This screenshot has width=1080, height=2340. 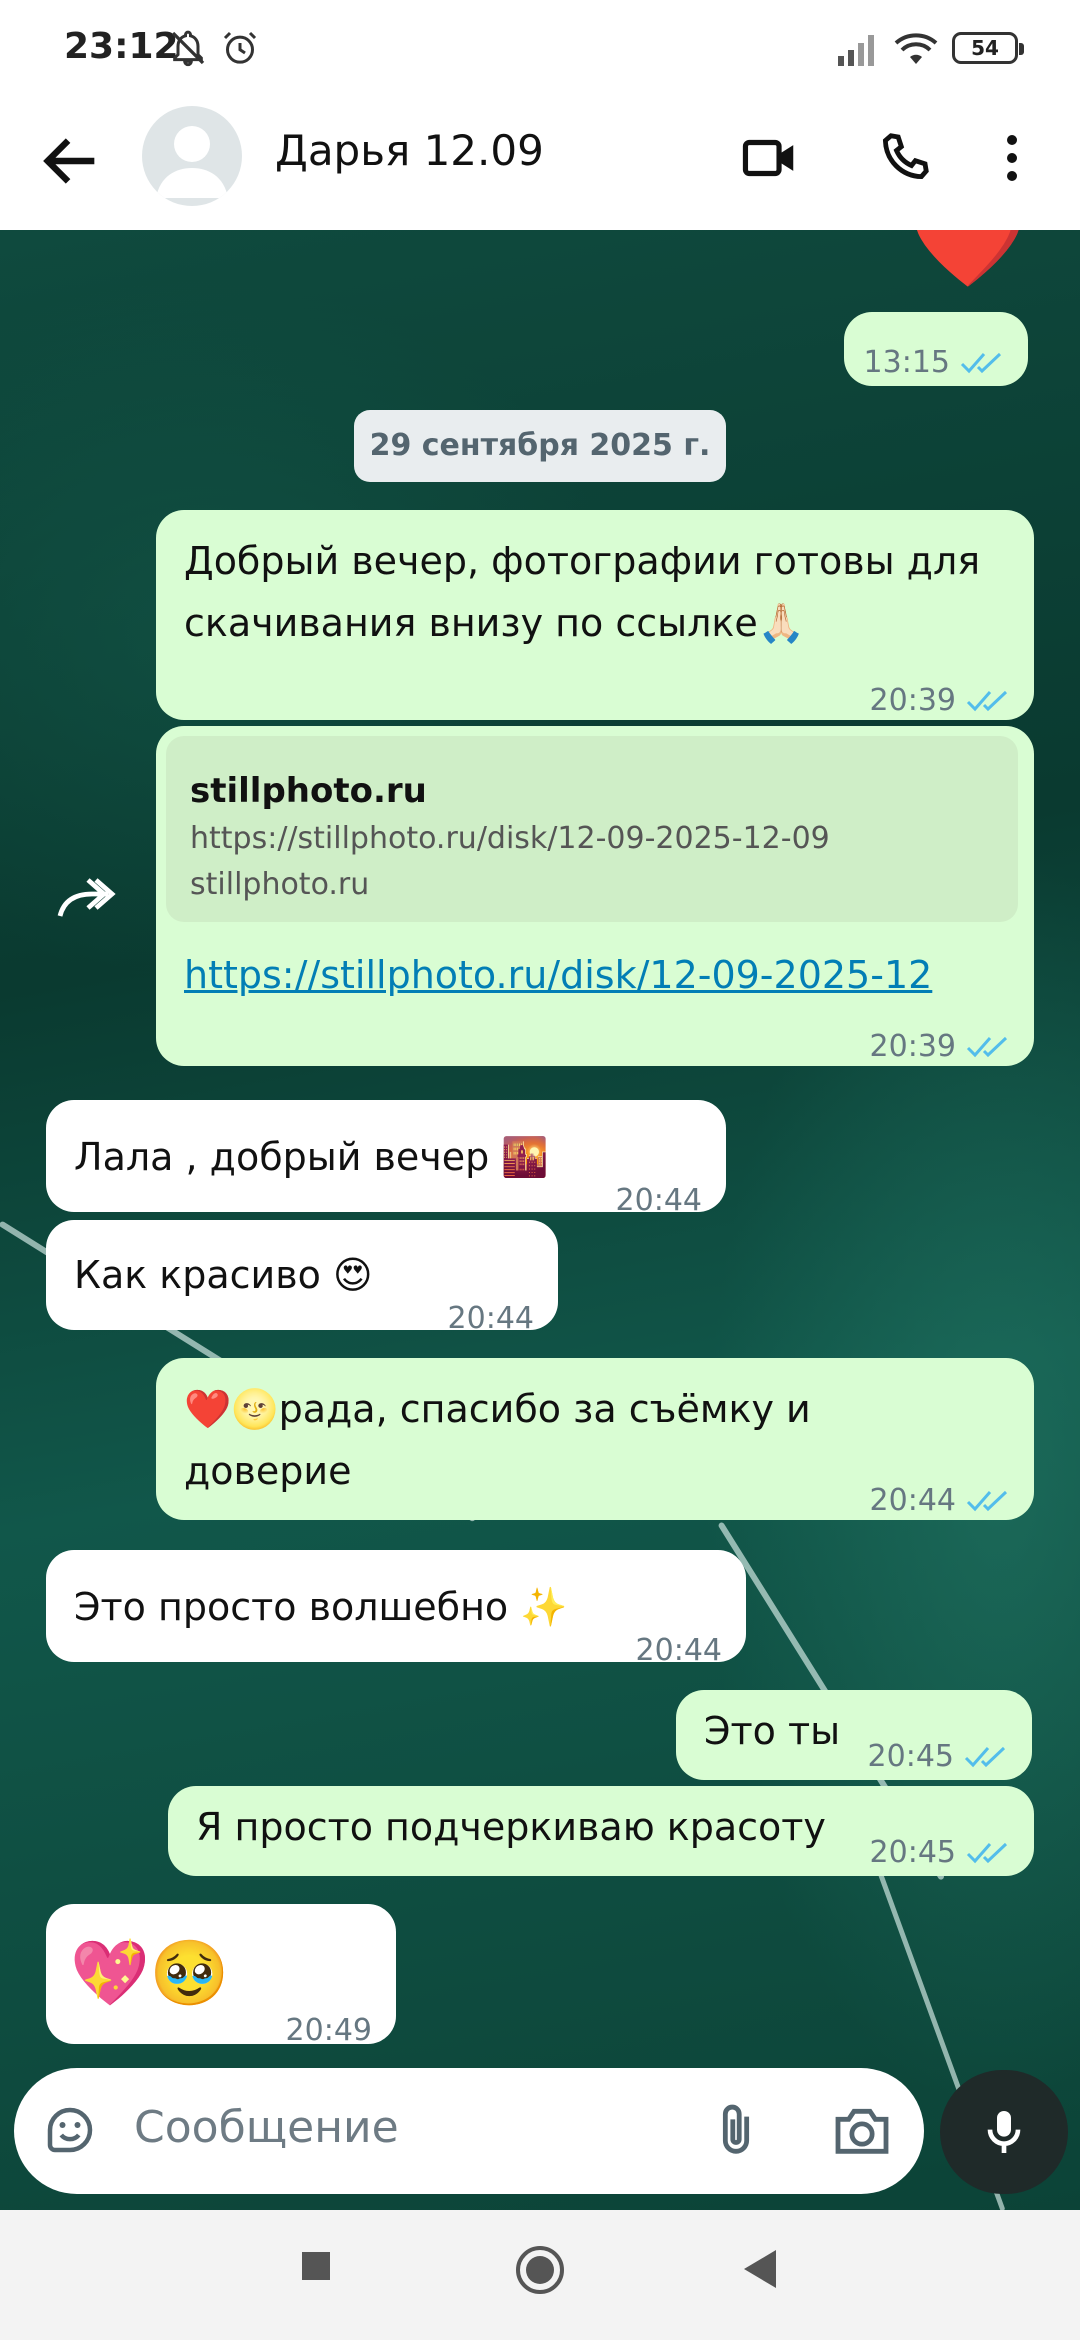 What do you see at coordinates (988, 48) in the screenshot?
I see `battery-indicator: 54` at bounding box center [988, 48].